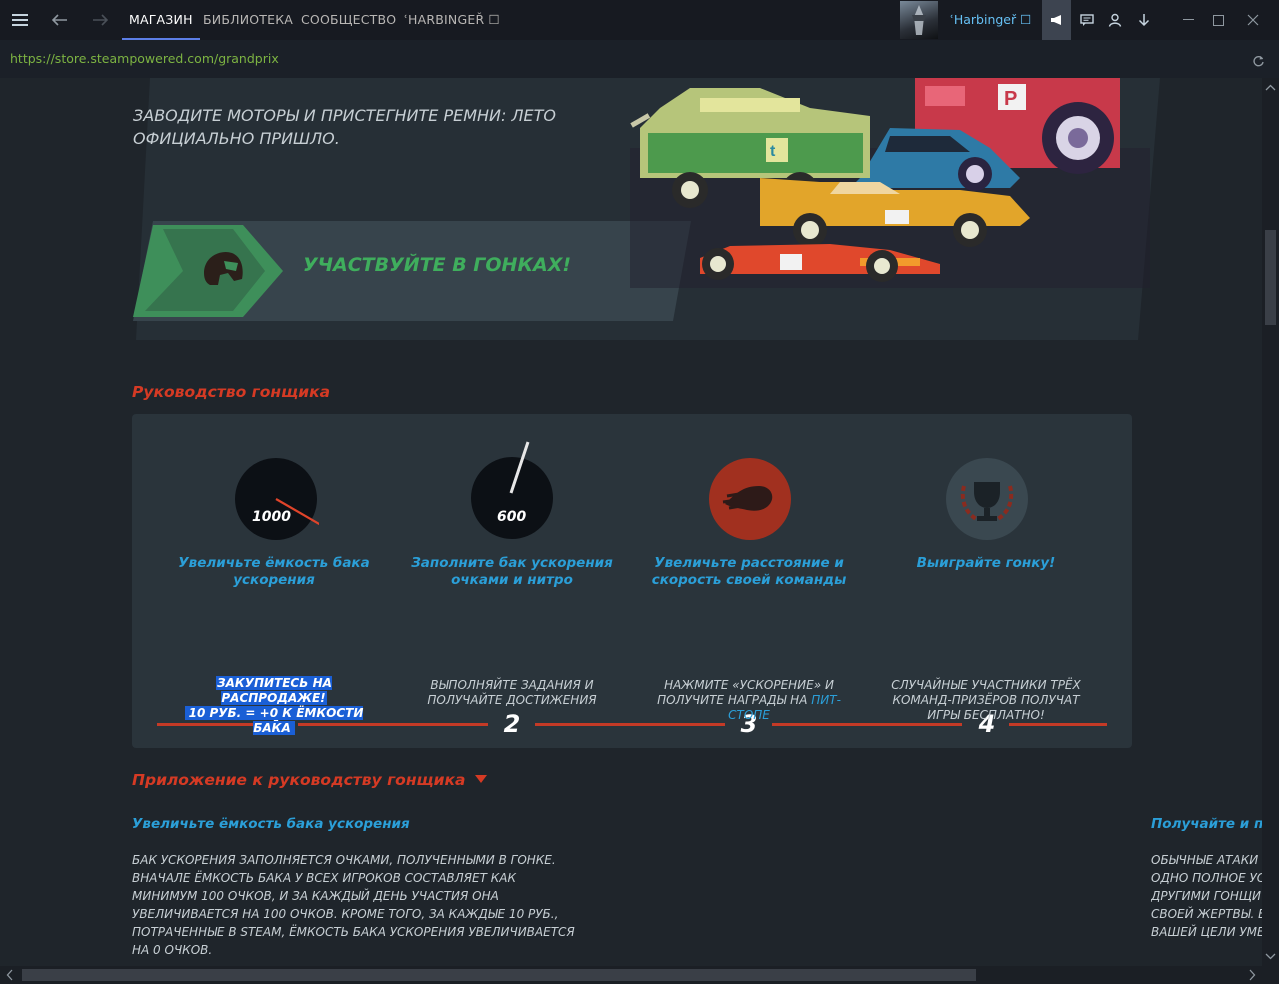 This screenshot has width=1279, height=984. I want to click on vertical-scroll-thumb, so click(1270, 277).